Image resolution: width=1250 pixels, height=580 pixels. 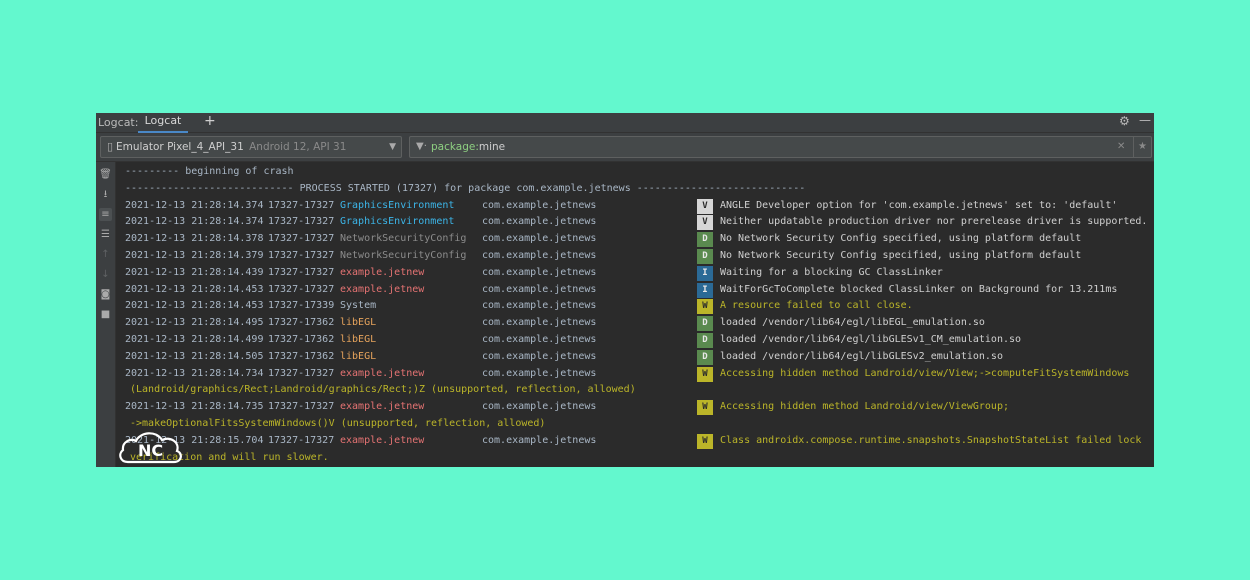 I want to click on minimize-icon: —, so click(x=1145, y=120).